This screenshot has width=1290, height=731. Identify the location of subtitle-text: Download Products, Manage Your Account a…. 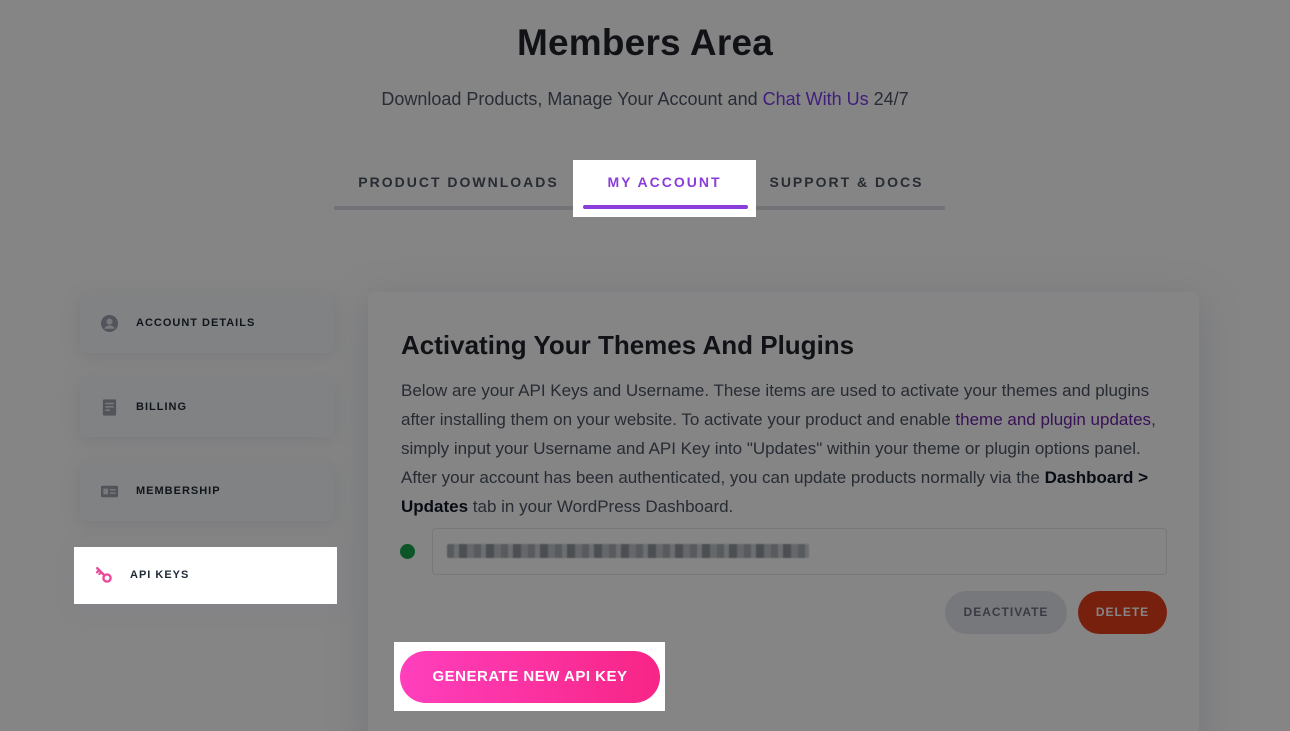
(572, 99).